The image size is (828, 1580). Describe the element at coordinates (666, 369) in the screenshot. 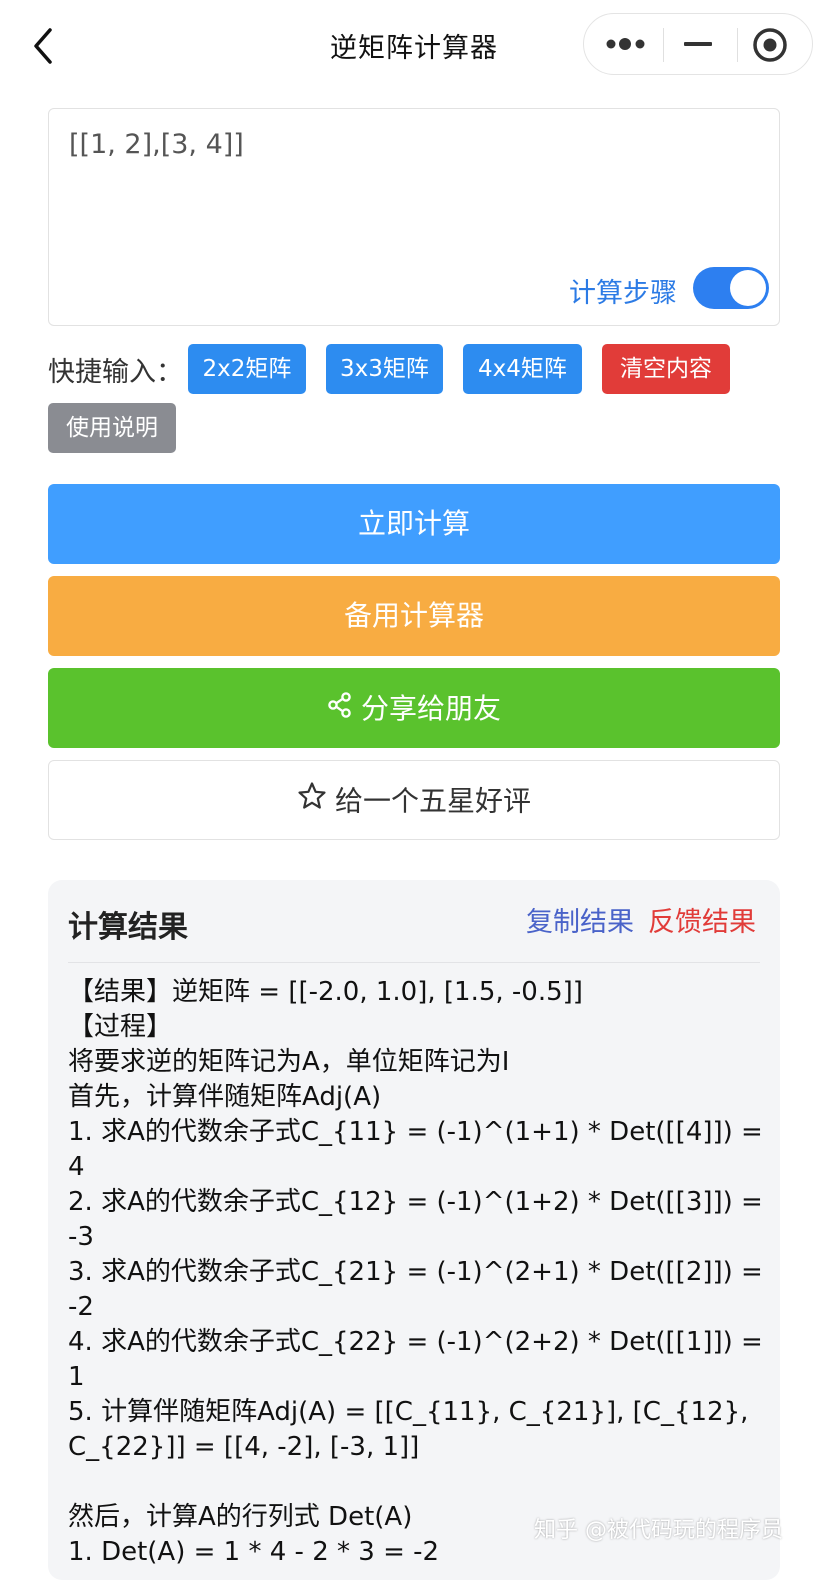

I see `clear-button: 清空内容` at that location.